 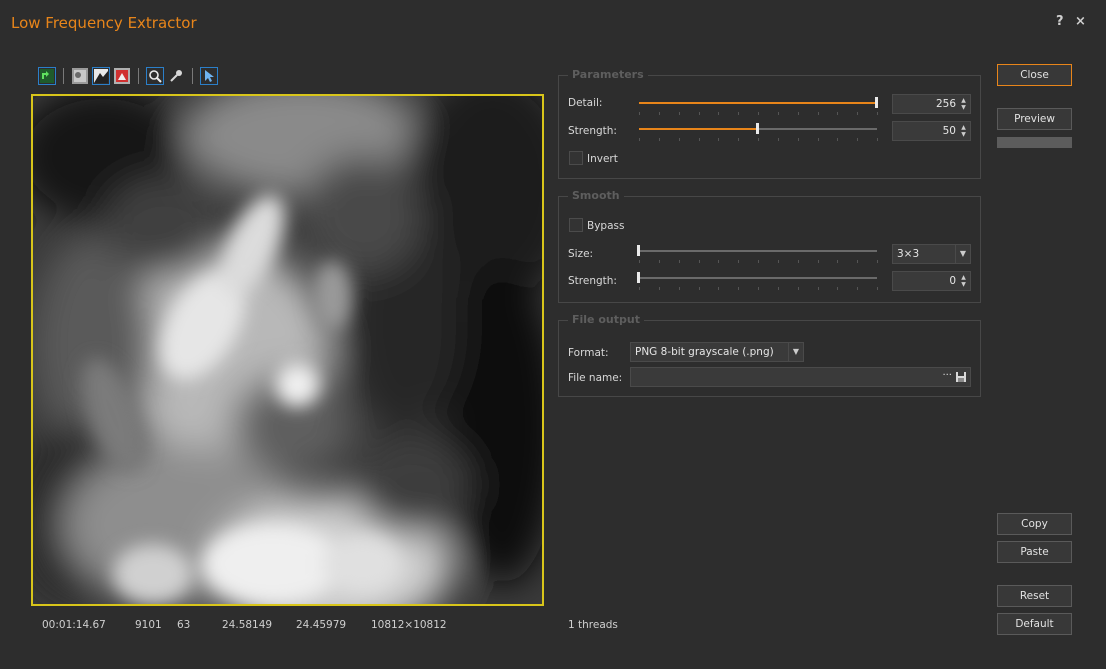 I want to click on size-slider-ticks, so click(x=758, y=261).